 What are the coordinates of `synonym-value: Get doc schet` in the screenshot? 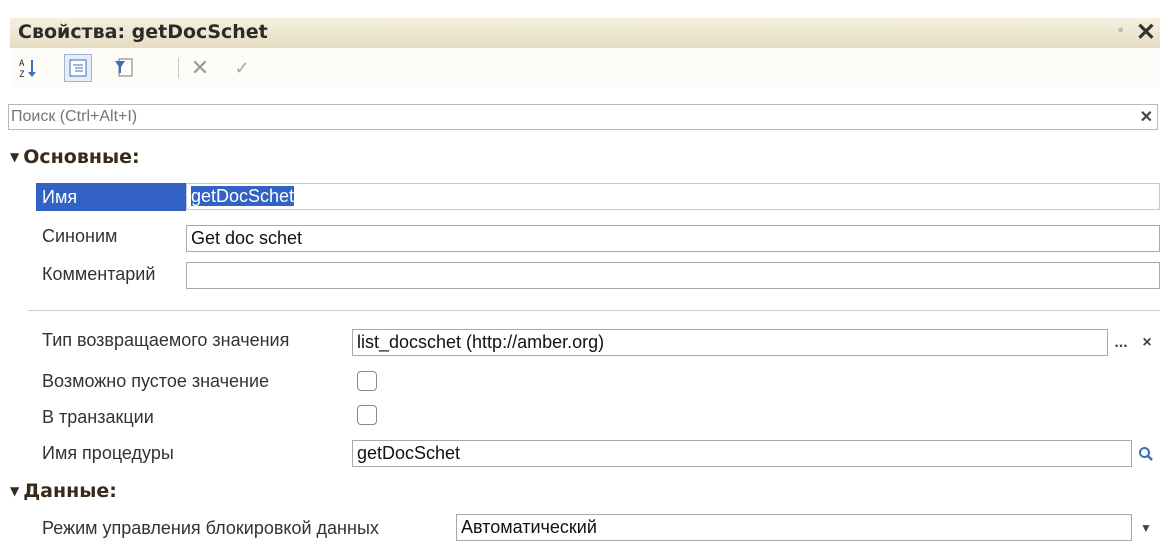 It's located at (247, 238).